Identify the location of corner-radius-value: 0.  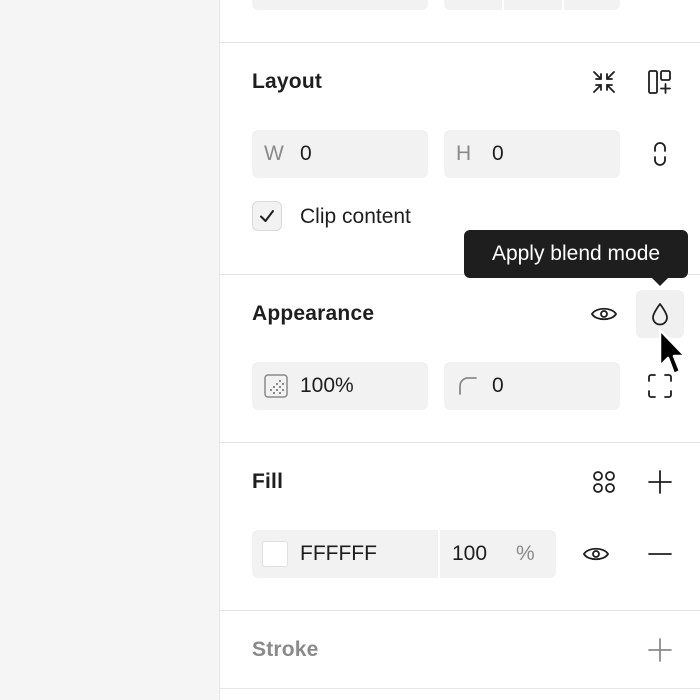
(498, 385).